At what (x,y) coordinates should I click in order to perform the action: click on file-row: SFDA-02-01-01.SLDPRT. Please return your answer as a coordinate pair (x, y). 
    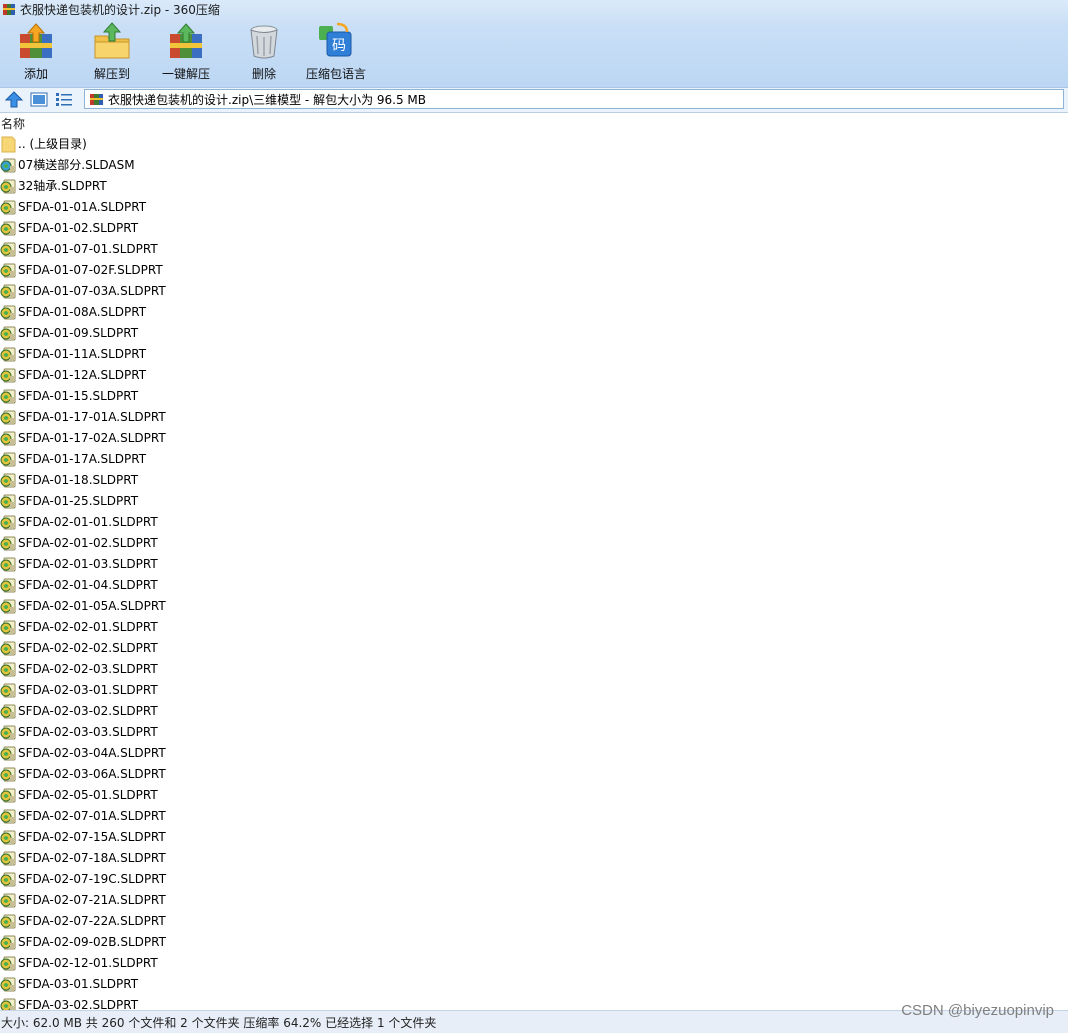
    Looking at the image, I should click on (534, 522).